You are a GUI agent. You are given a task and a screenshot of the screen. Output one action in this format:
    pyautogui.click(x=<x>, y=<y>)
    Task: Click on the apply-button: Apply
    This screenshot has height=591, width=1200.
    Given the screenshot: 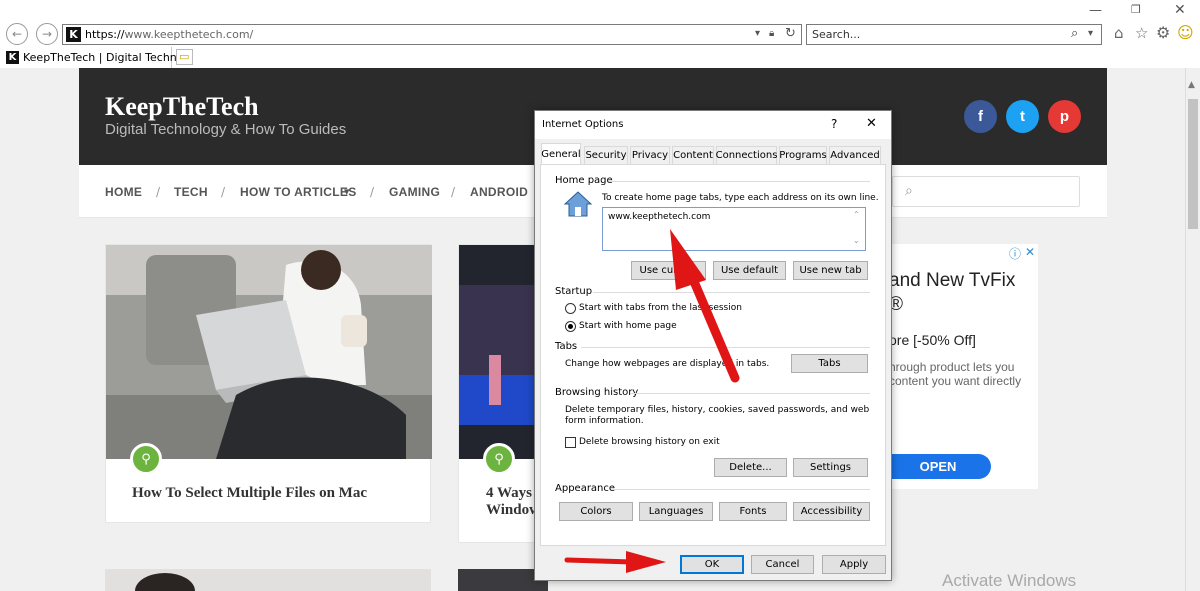 What is the action you would take?
    pyautogui.click(x=854, y=564)
    